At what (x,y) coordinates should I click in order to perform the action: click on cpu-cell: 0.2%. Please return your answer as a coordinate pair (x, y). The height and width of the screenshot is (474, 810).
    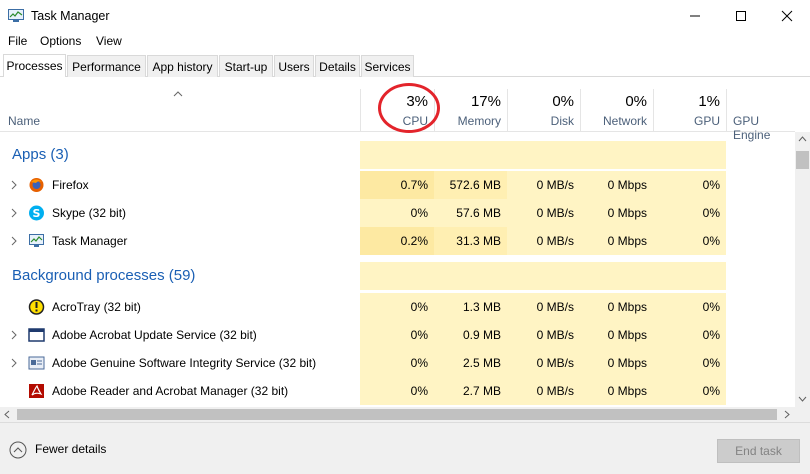
    Looking at the image, I should click on (397, 241).